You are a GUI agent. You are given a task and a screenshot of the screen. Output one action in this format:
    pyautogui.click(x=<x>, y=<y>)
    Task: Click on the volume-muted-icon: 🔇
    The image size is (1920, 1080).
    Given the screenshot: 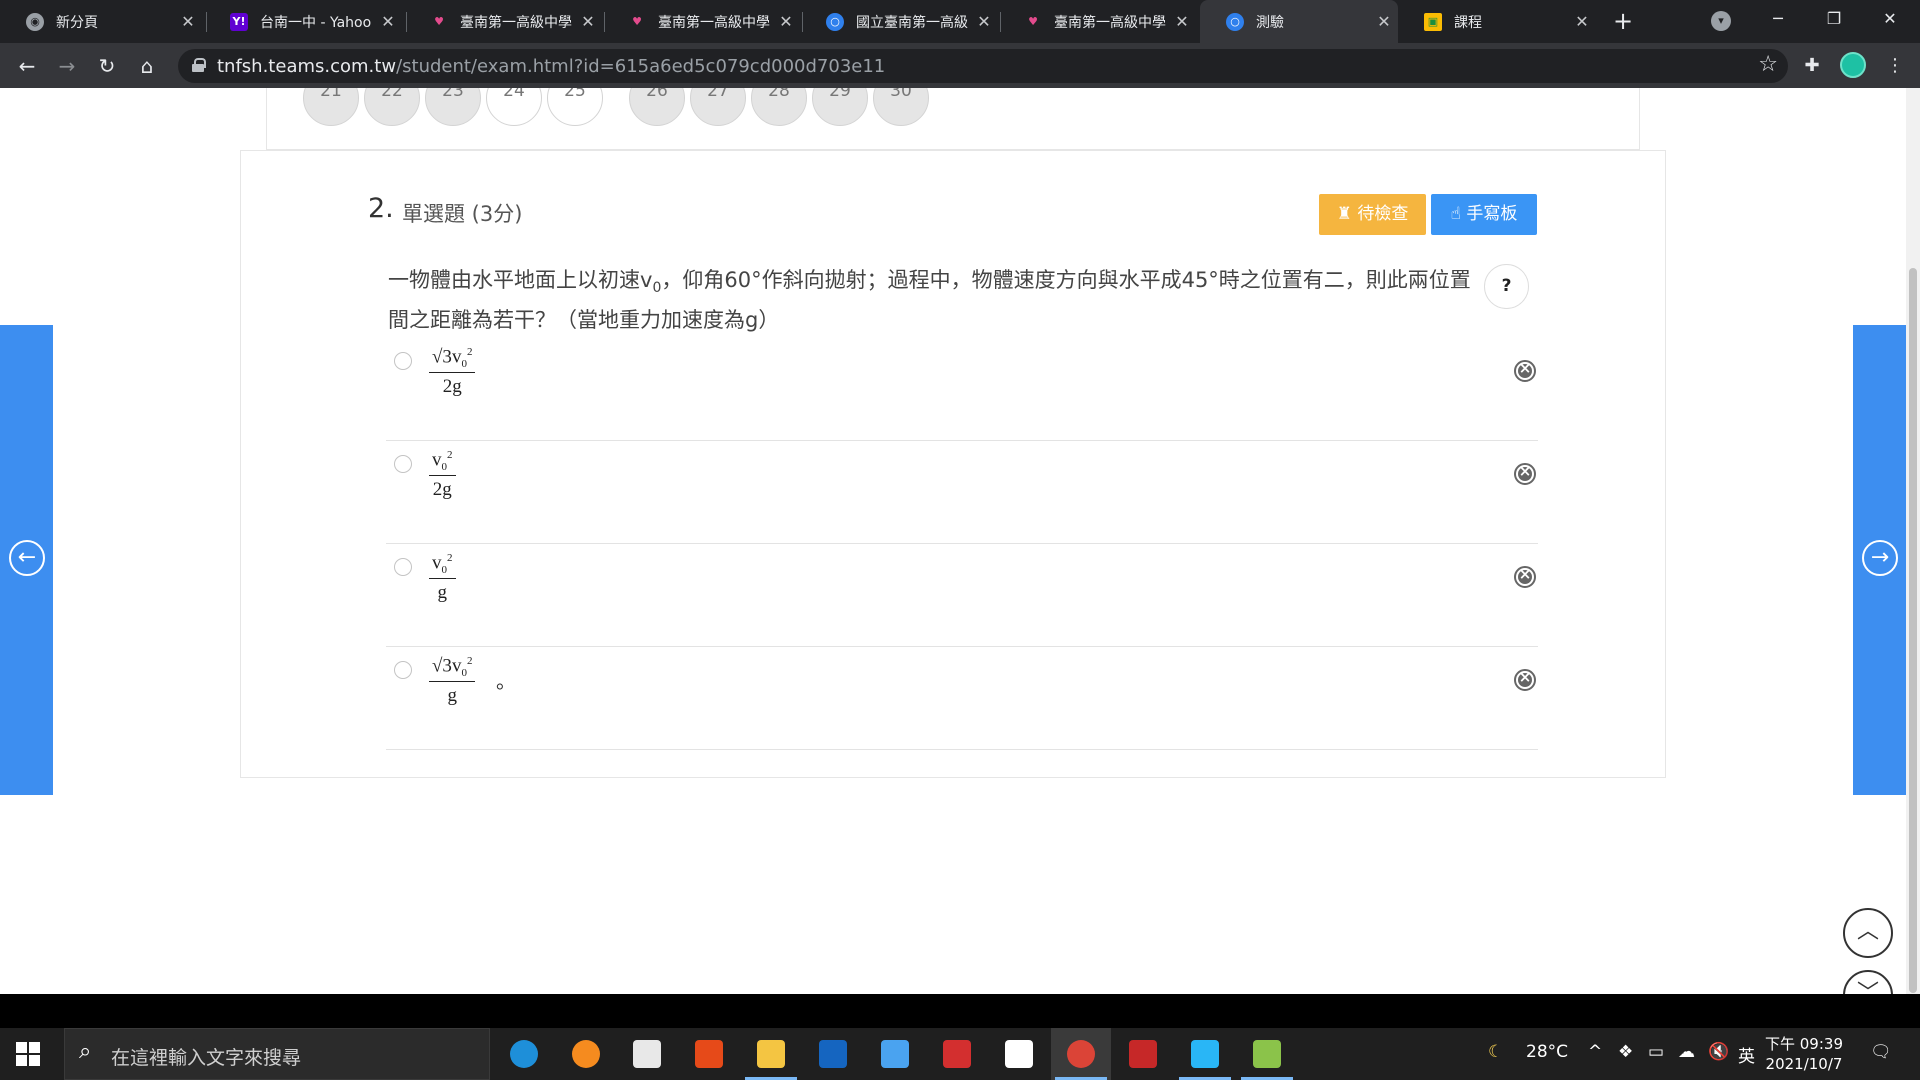 What is the action you would take?
    pyautogui.click(x=1718, y=1052)
    